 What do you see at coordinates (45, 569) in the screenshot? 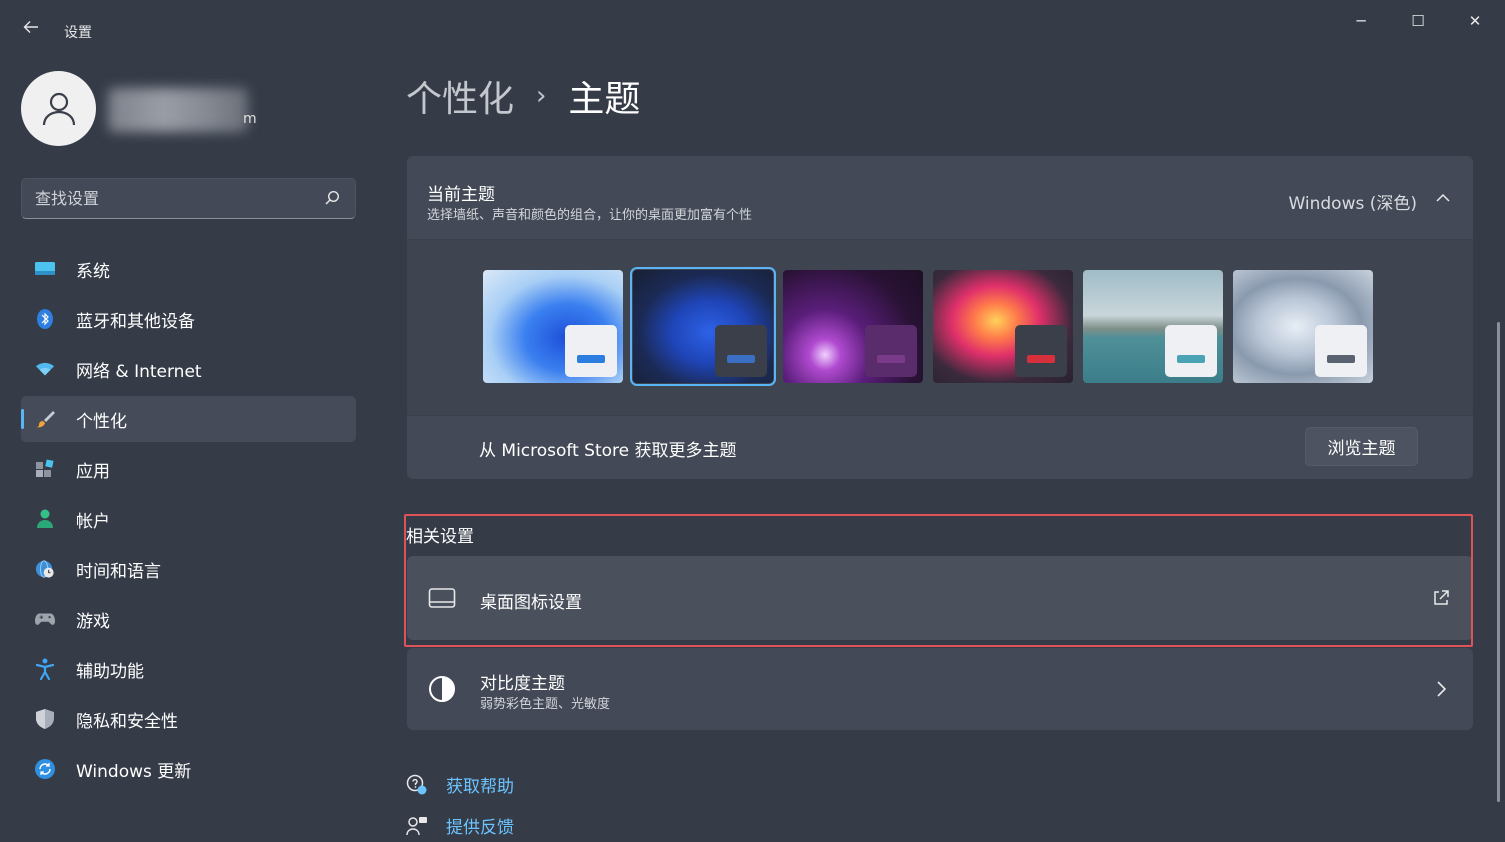
I see `globe-clock-icon` at bounding box center [45, 569].